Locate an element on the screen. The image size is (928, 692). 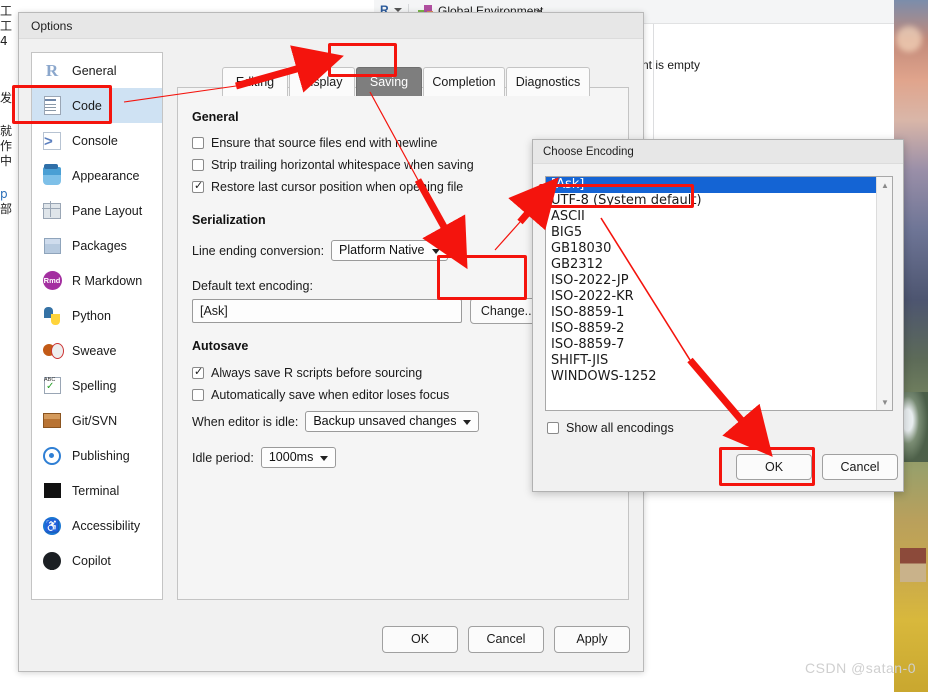
pane-grid-icon is located at coordinates (52, 211).